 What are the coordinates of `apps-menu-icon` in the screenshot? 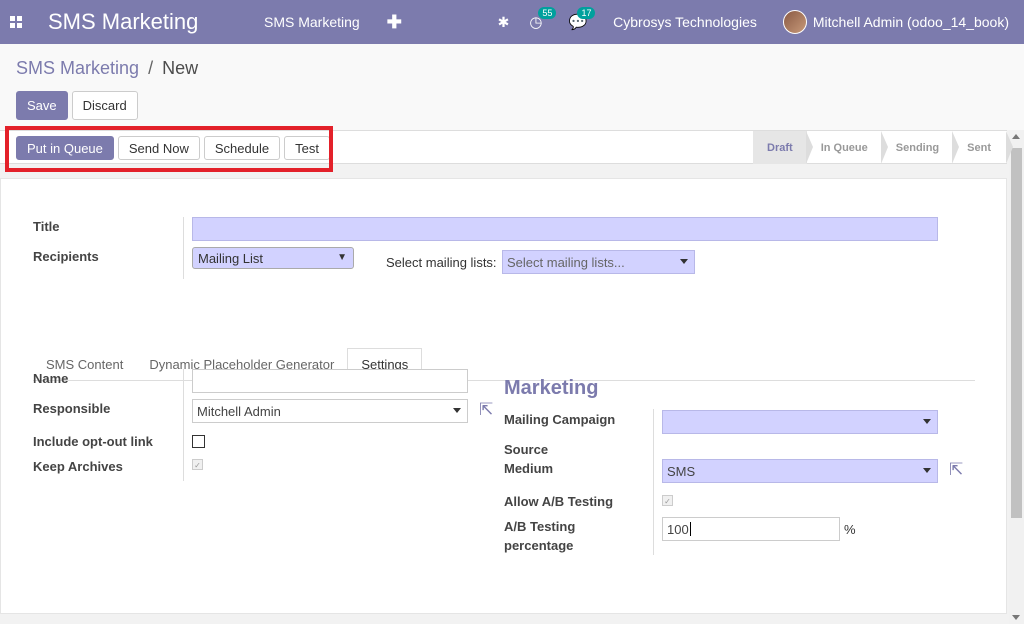 It's located at (16, 22).